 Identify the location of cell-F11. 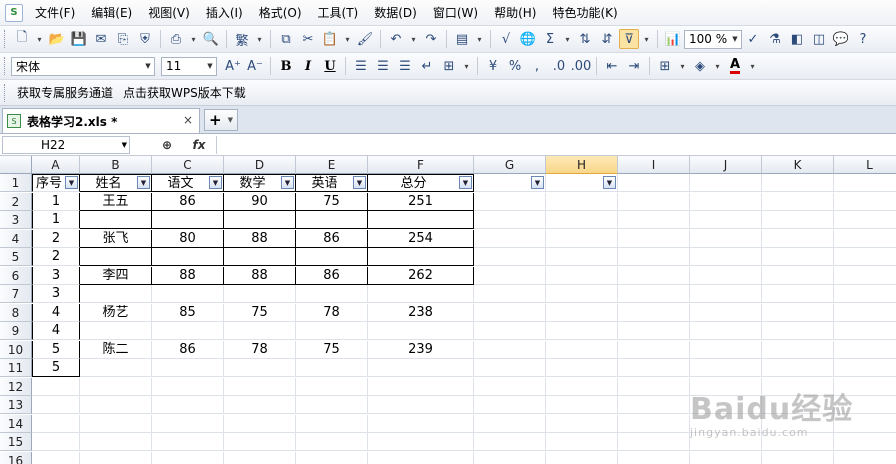
(421, 368).